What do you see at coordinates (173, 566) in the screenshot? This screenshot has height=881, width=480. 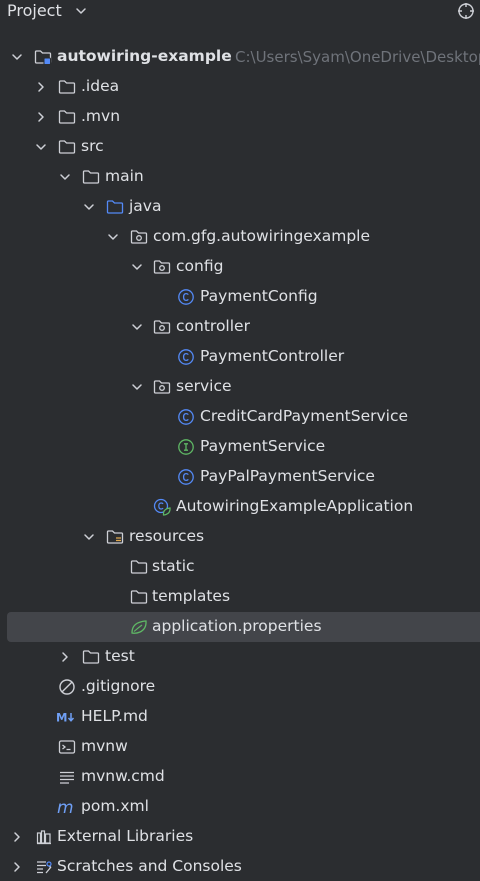 I see `tree-node-label: static` at bounding box center [173, 566].